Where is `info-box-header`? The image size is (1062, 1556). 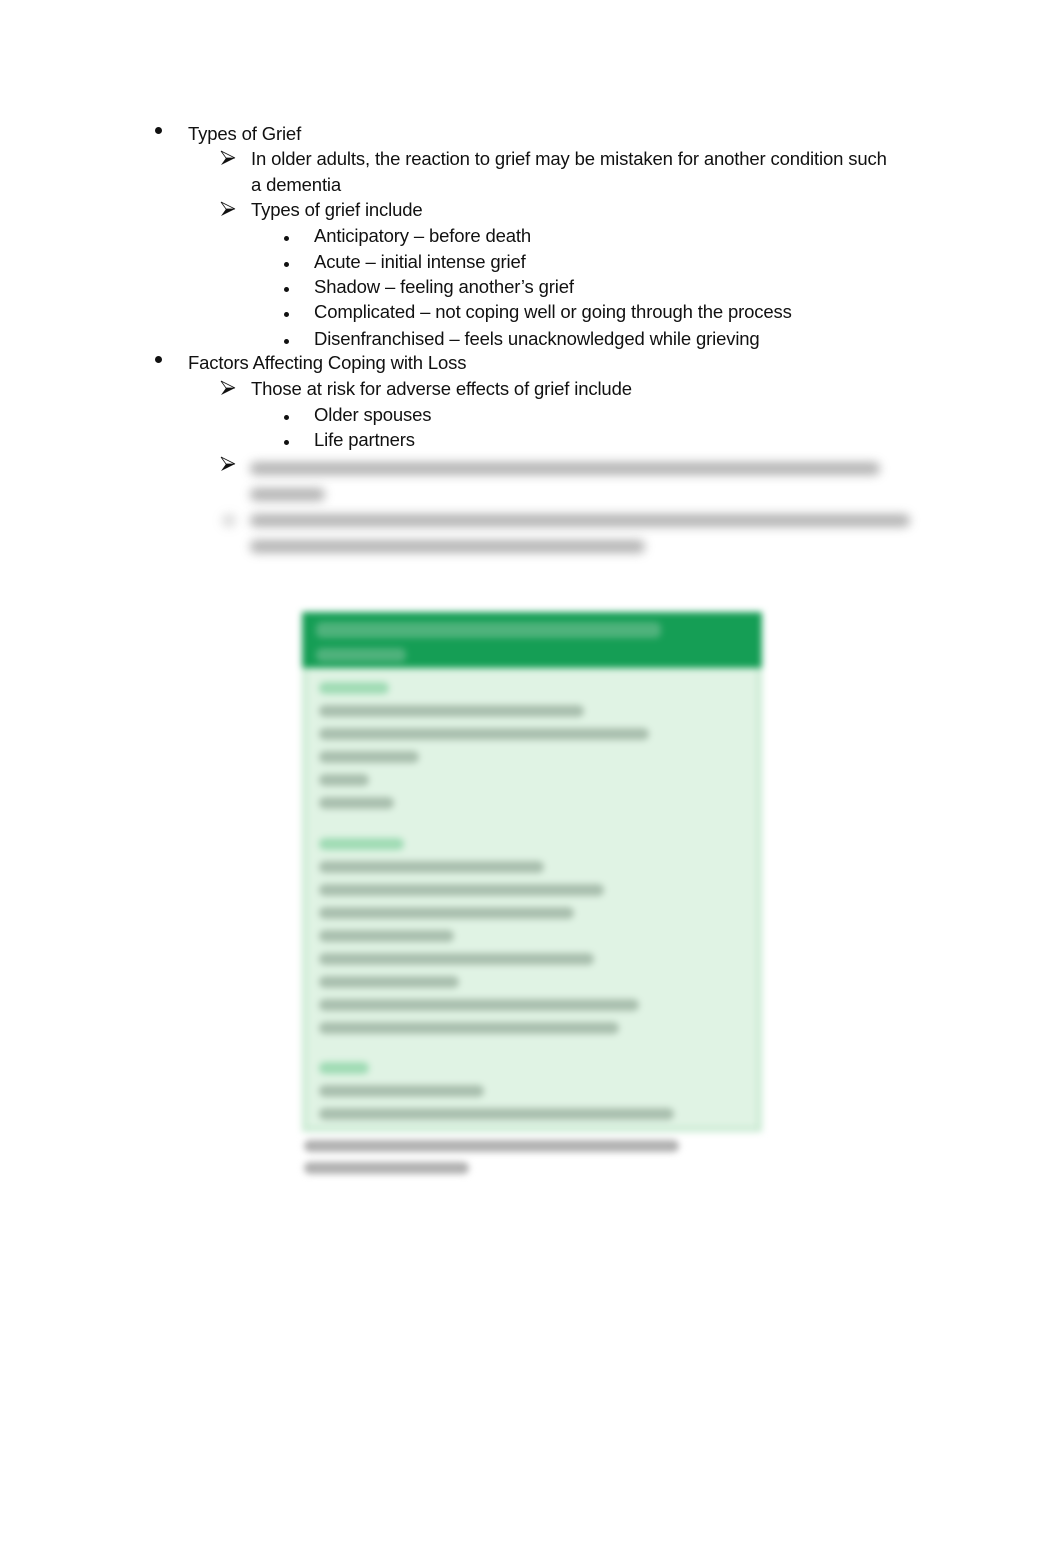
info-box-header is located at coordinates (532, 640).